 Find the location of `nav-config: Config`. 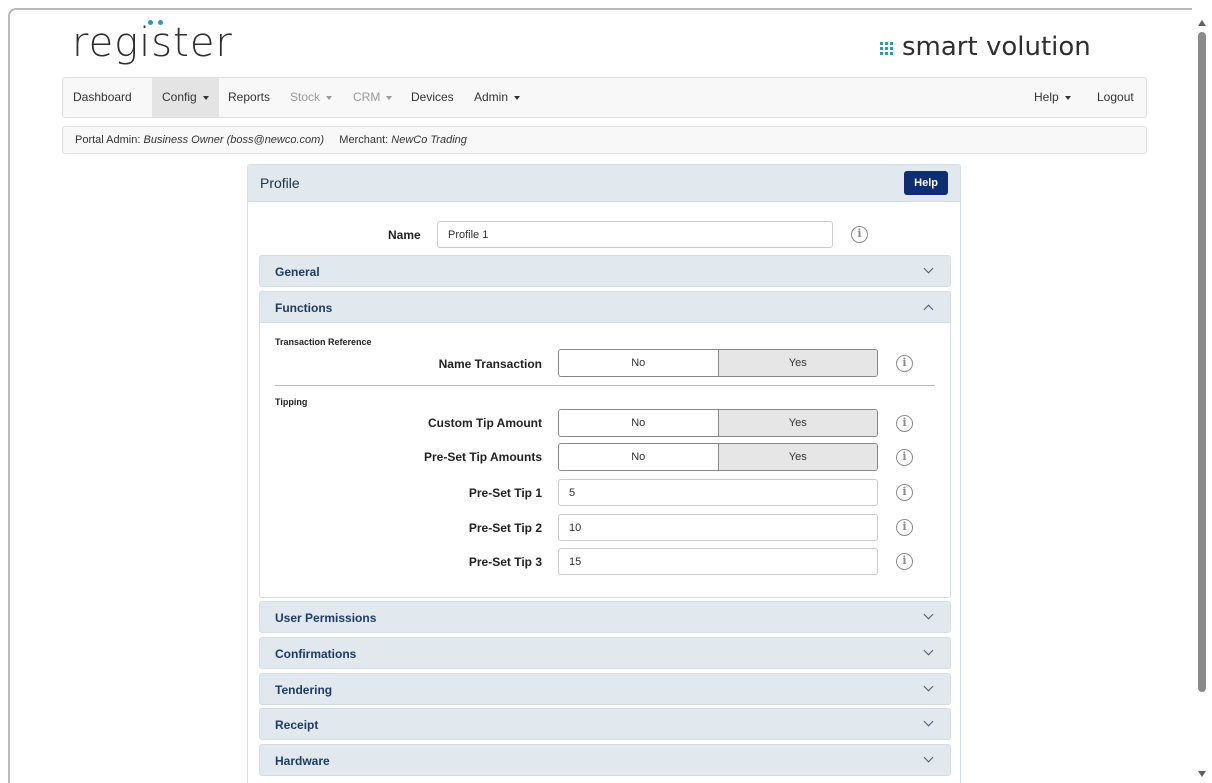

nav-config: Config is located at coordinates (185, 97).